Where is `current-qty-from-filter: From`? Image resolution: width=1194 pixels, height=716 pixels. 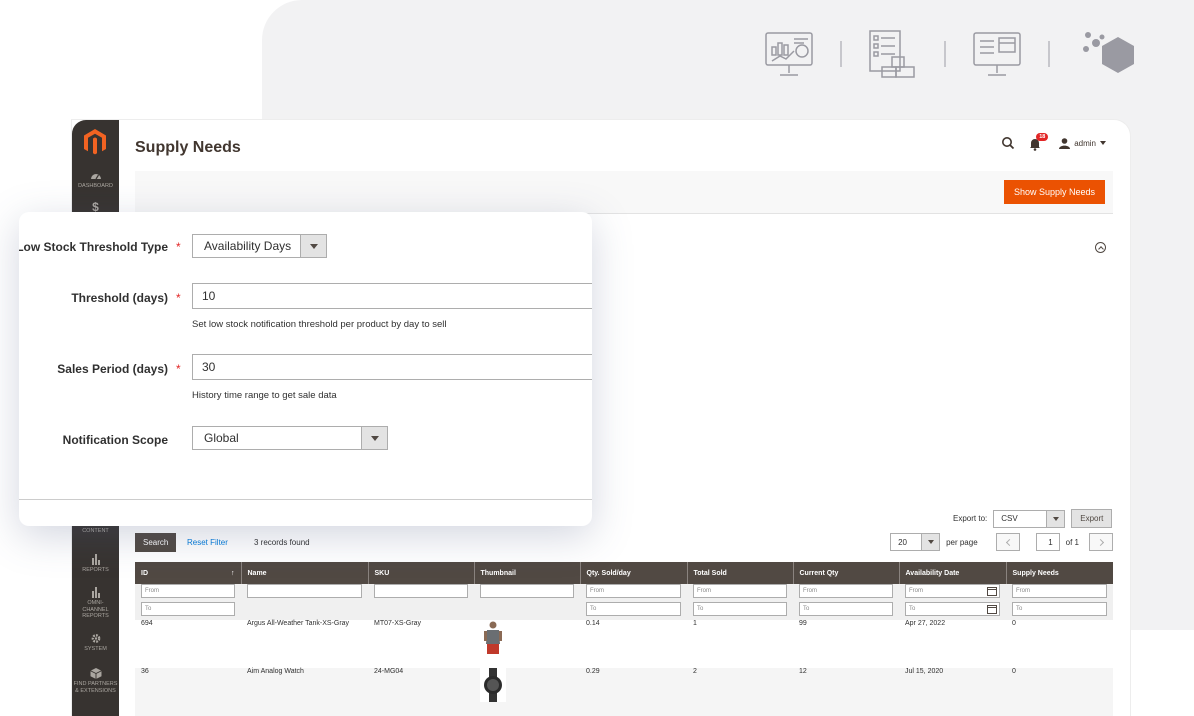
current-qty-from-filter: From is located at coordinates (846, 591).